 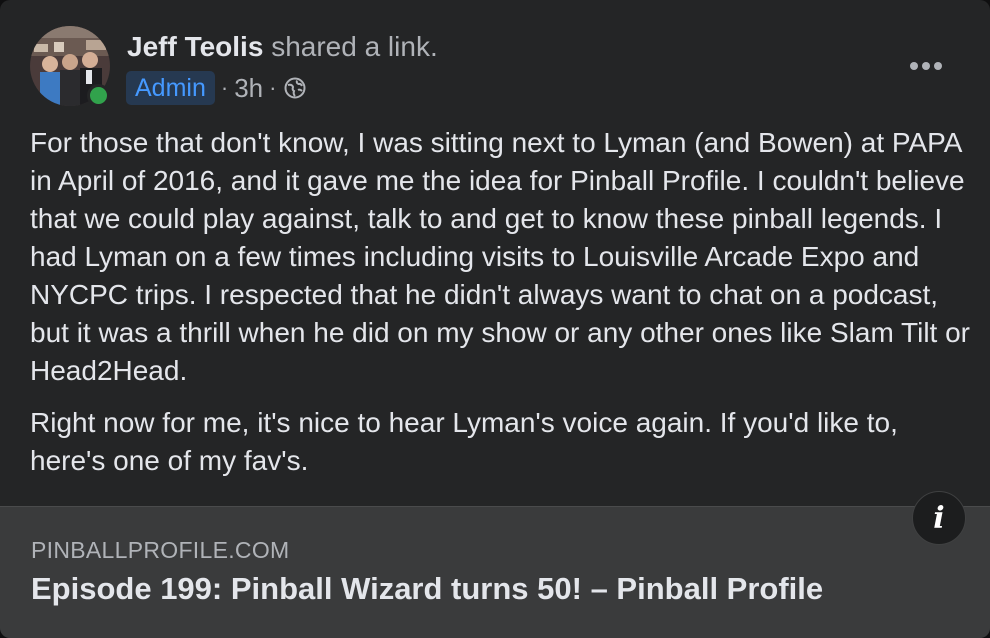 I want to click on post-author-line: Jeff Teolis shared a link., so click(x=282, y=47).